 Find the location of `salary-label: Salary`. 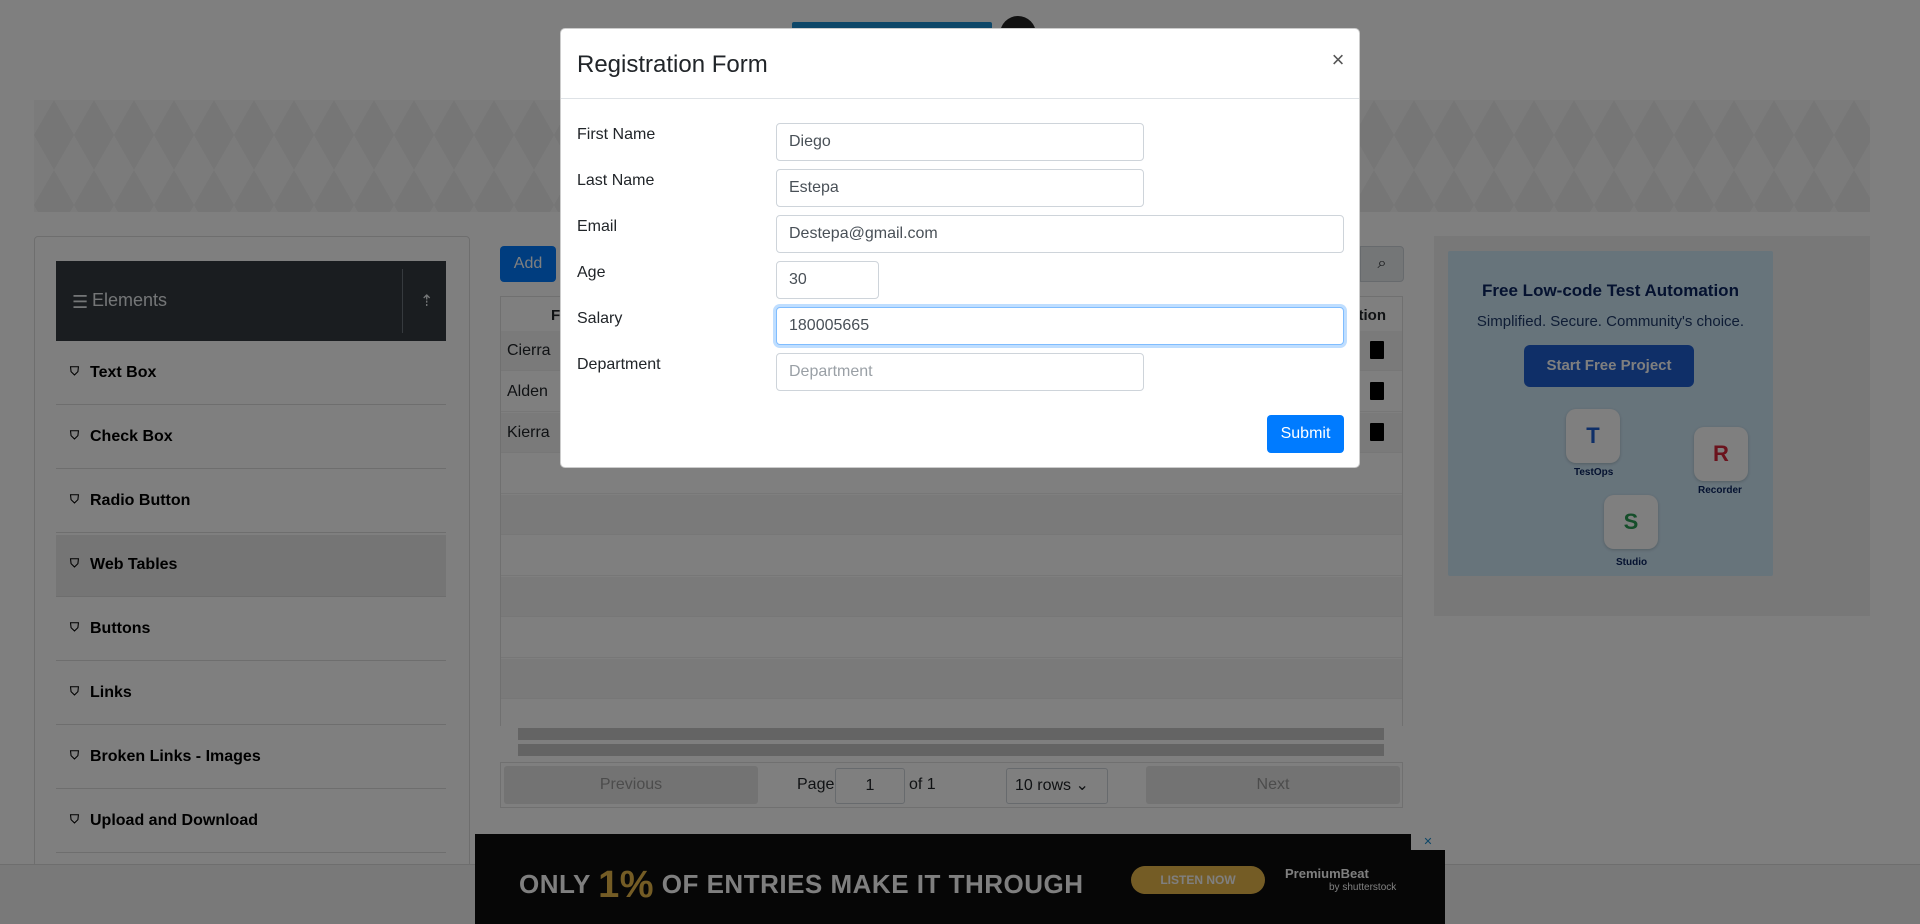

salary-label: Salary is located at coordinates (600, 318).